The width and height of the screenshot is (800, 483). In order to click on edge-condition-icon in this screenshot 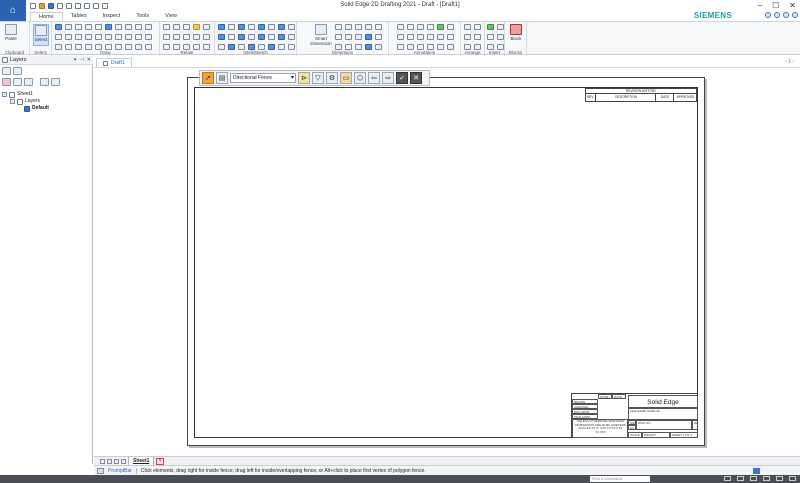, I will do `click(420, 37)`.